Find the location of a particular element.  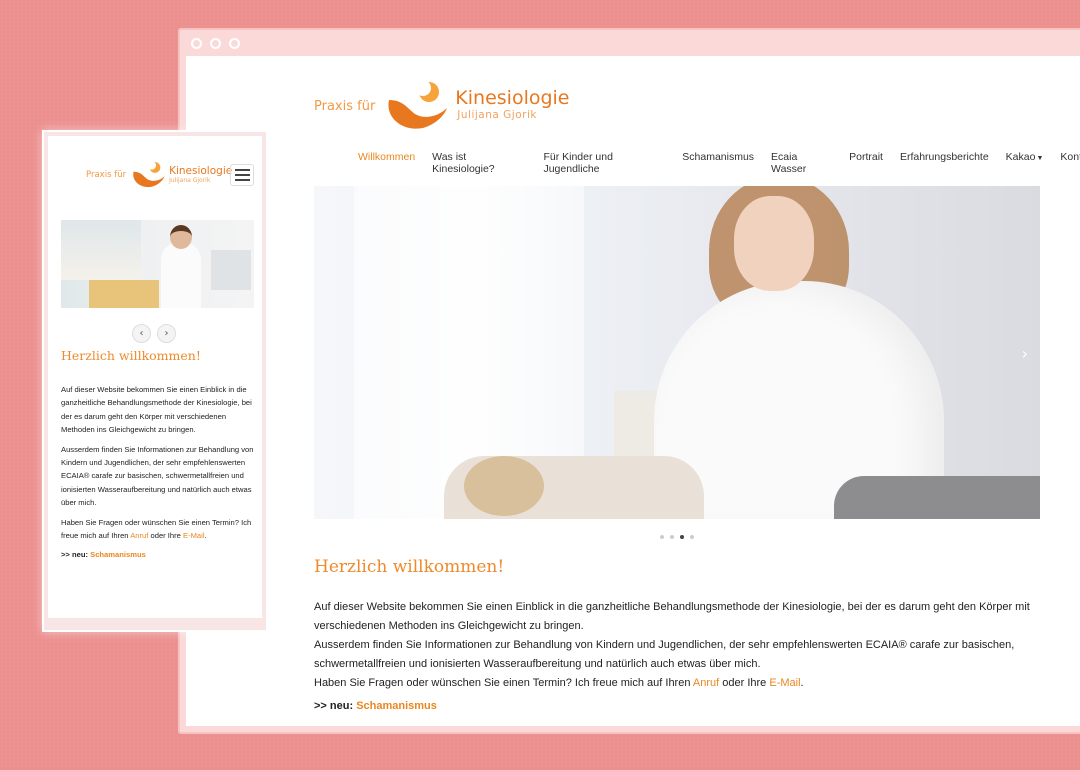

news-prefix: >> neu: is located at coordinates (335, 706).